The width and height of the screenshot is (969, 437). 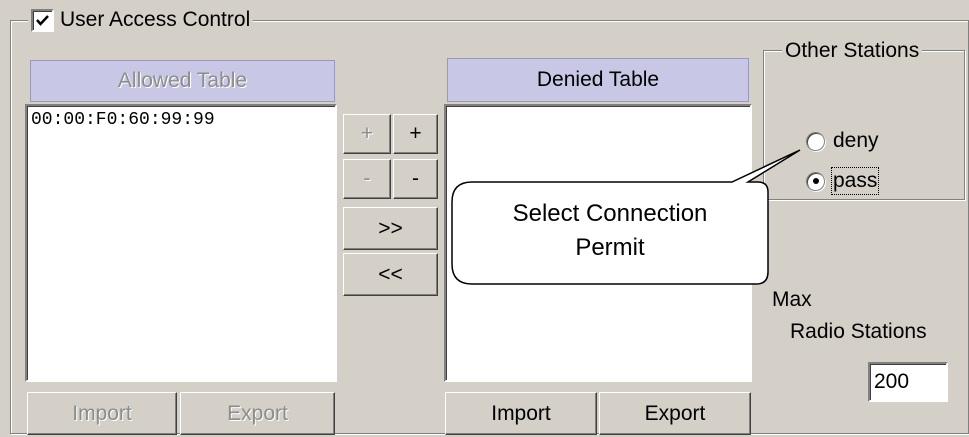 I want to click on callout-line-2: Permit, so click(x=610, y=247).